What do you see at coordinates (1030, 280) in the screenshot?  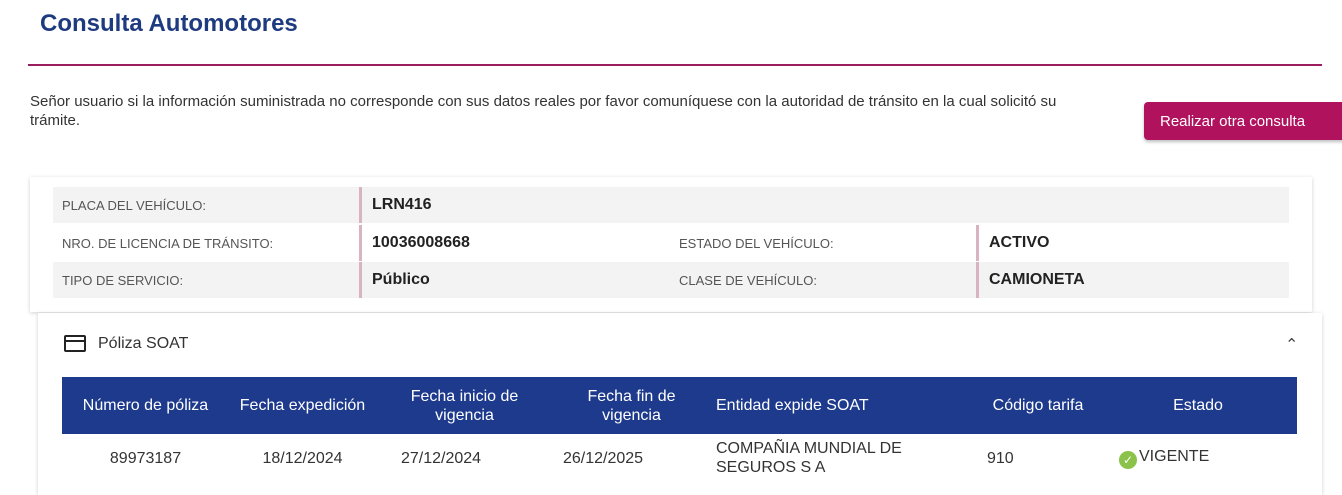 I see `vehicle-class-value: CAMIONETA` at bounding box center [1030, 280].